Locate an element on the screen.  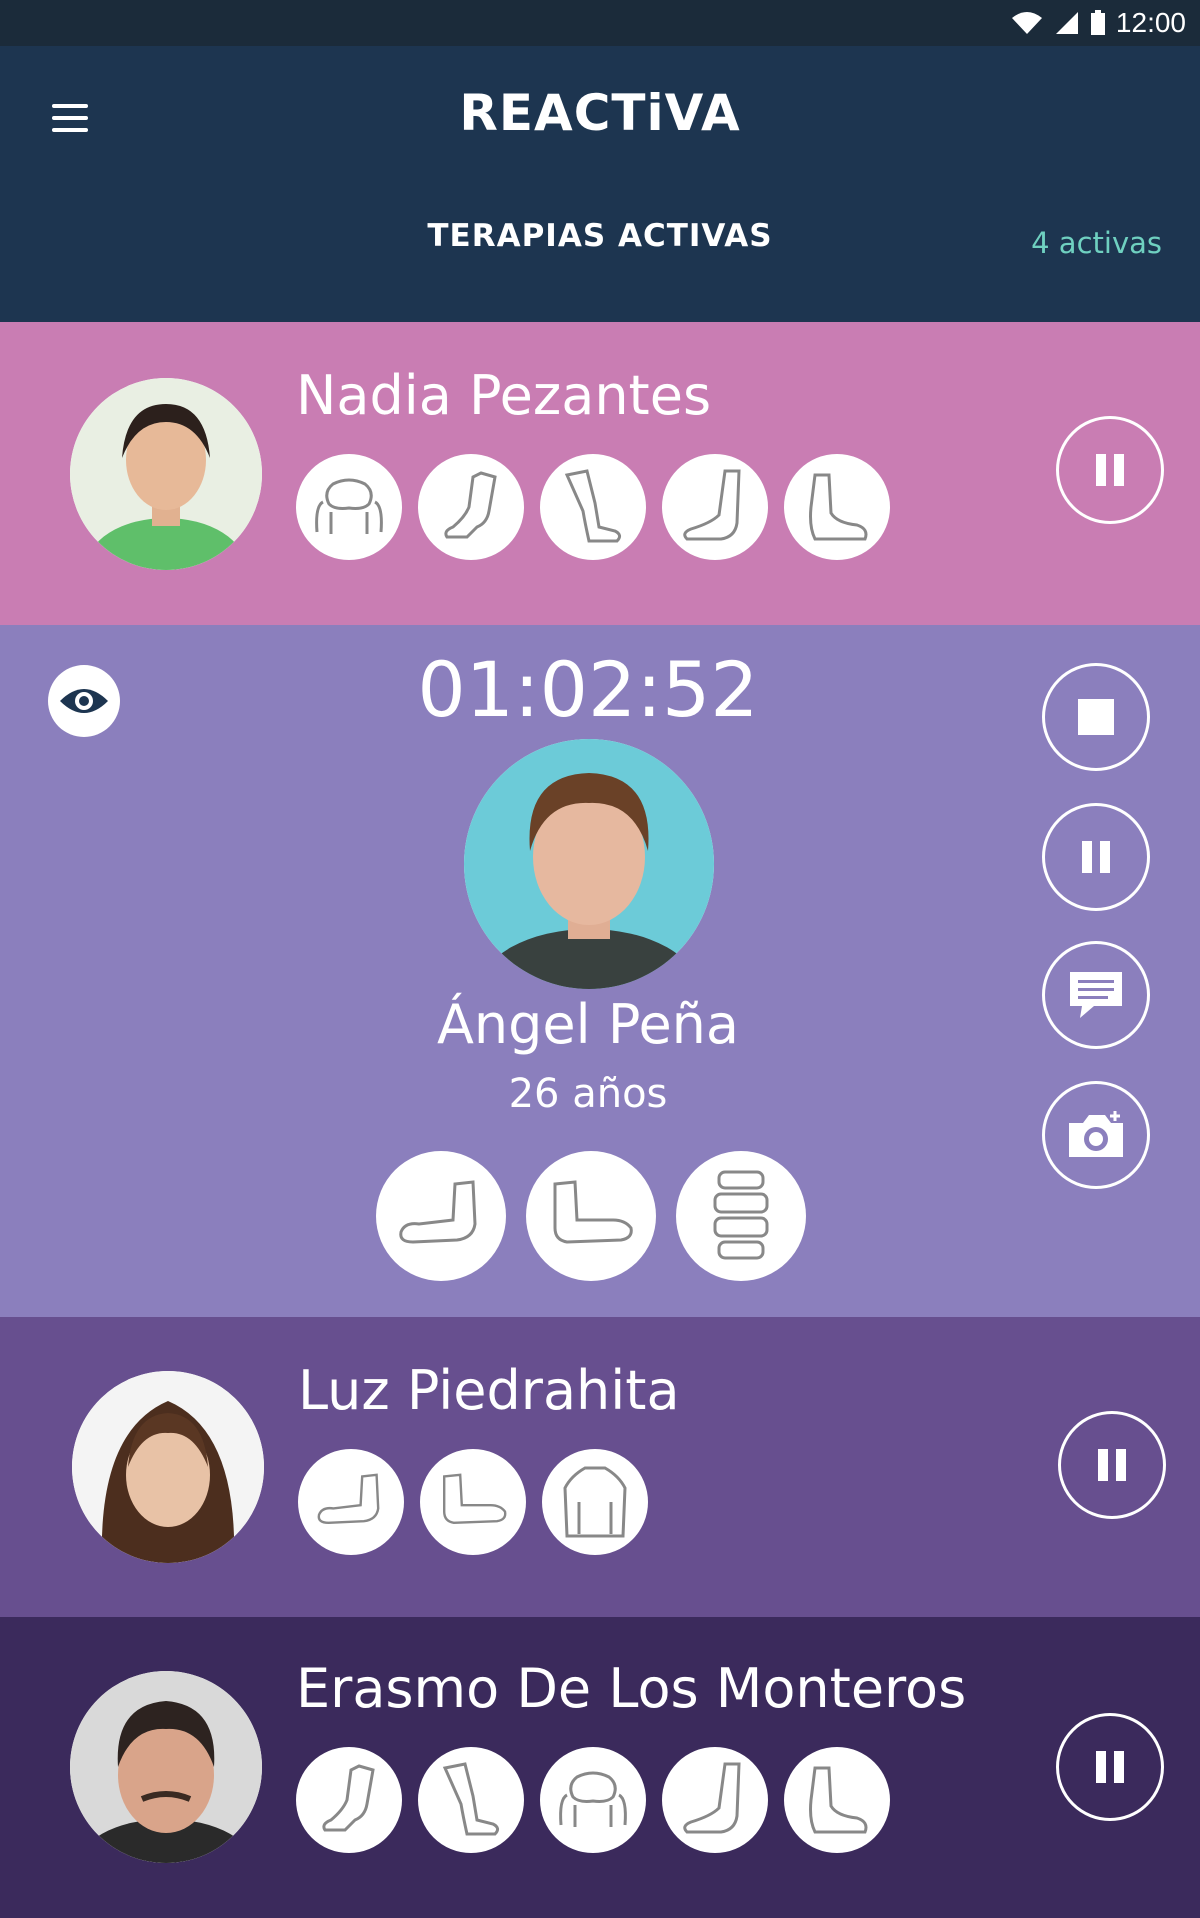
patient-name: Erasmo De Los Monteros is located at coordinates (631, 1688).